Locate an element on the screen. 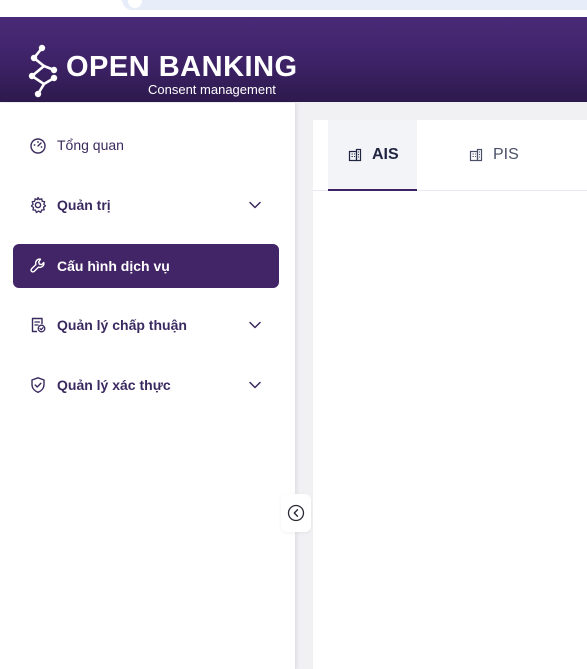 The image size is (587, 669). app-header: OPEN BANKING Consent management is located at coordinates (293, 59).